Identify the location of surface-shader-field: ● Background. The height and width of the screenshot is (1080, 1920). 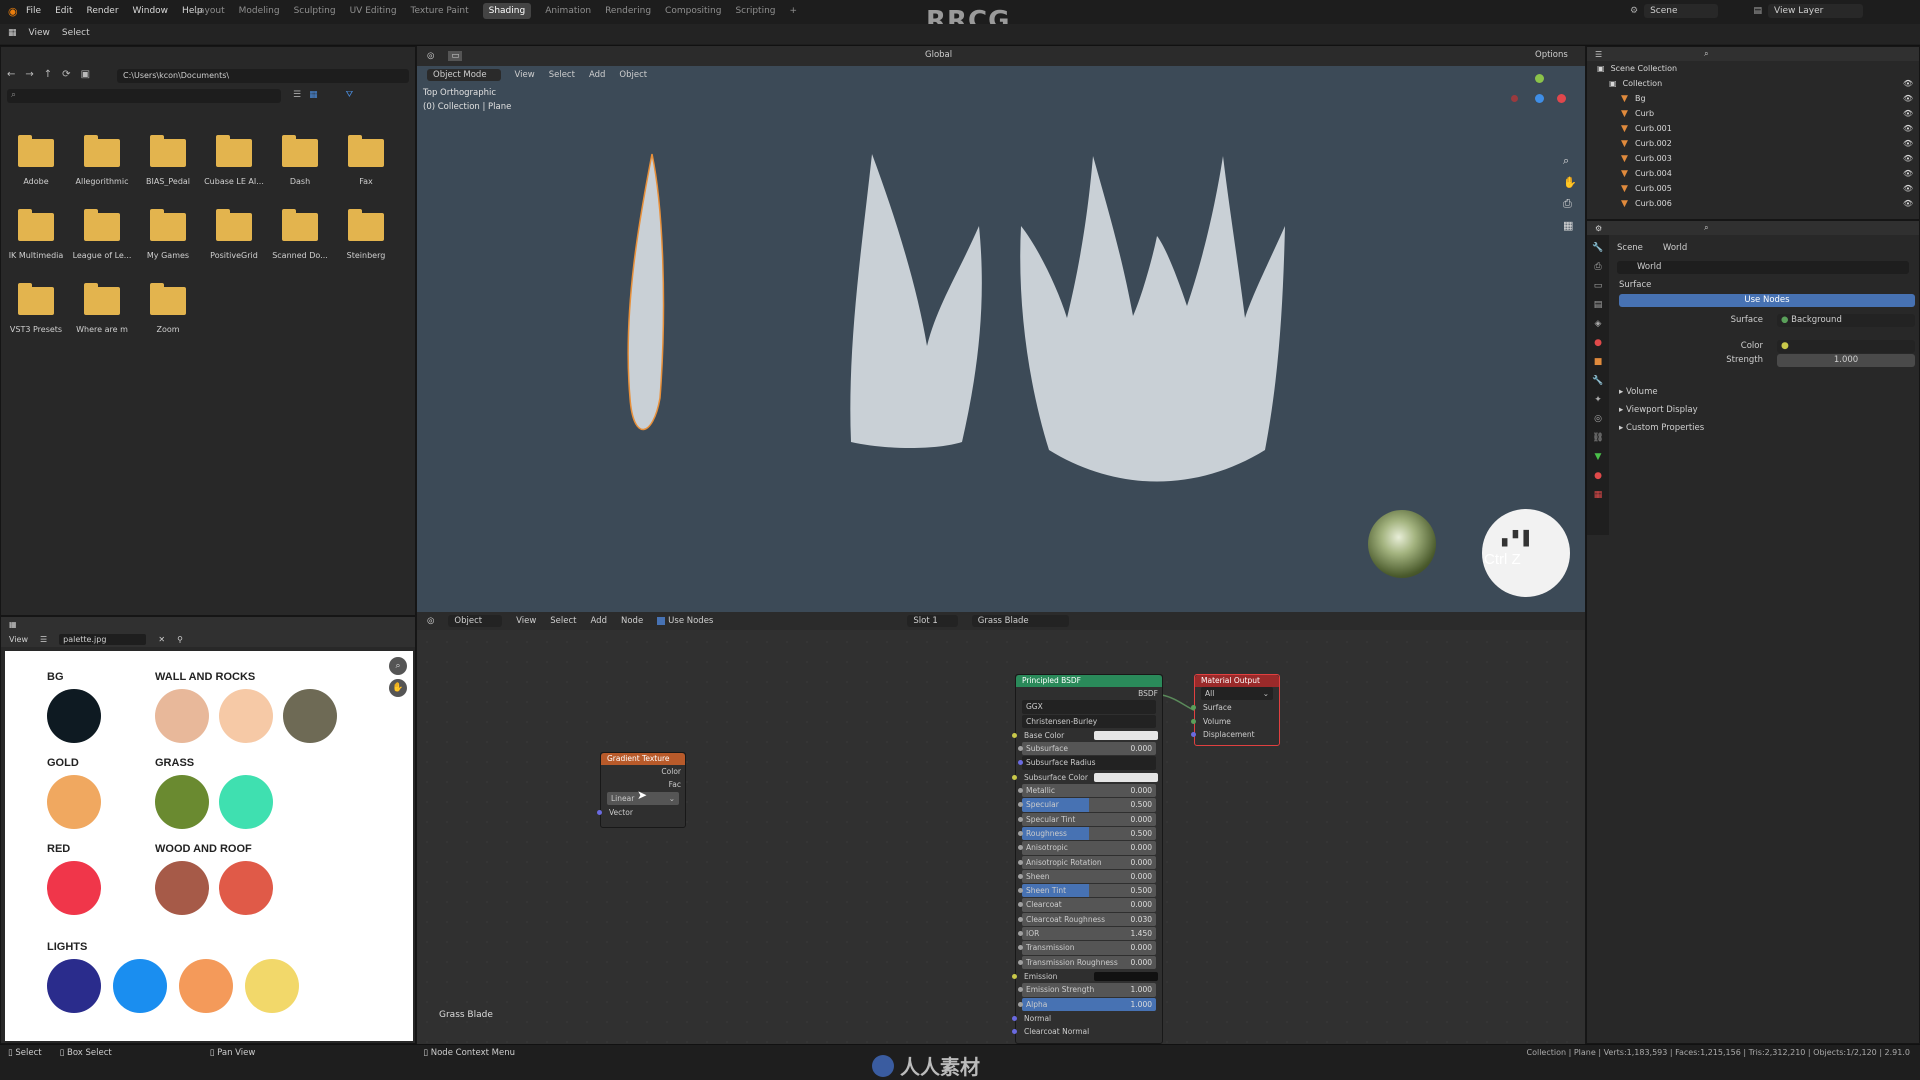
(1846, 320).